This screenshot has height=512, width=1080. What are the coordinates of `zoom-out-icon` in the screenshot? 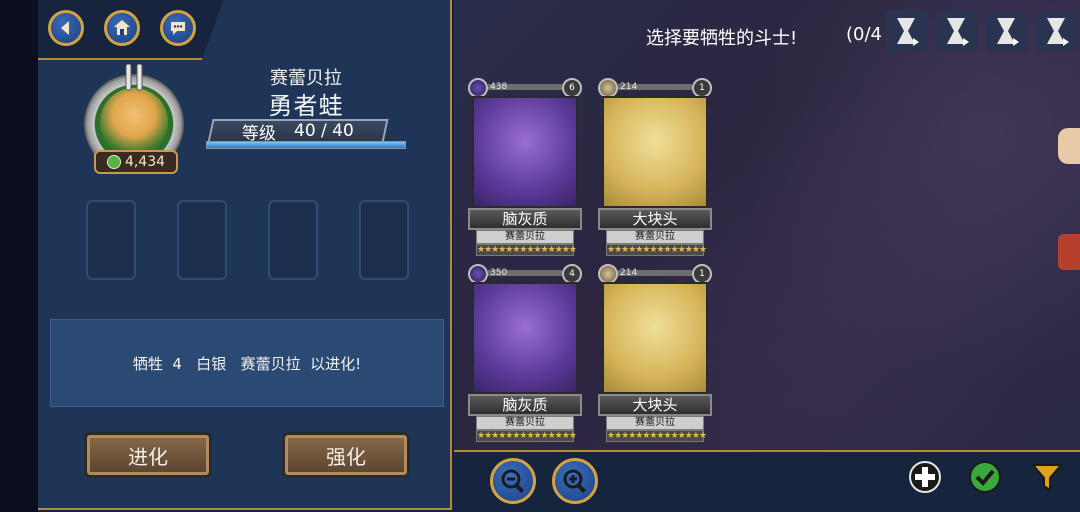 It's located at (512, 481).